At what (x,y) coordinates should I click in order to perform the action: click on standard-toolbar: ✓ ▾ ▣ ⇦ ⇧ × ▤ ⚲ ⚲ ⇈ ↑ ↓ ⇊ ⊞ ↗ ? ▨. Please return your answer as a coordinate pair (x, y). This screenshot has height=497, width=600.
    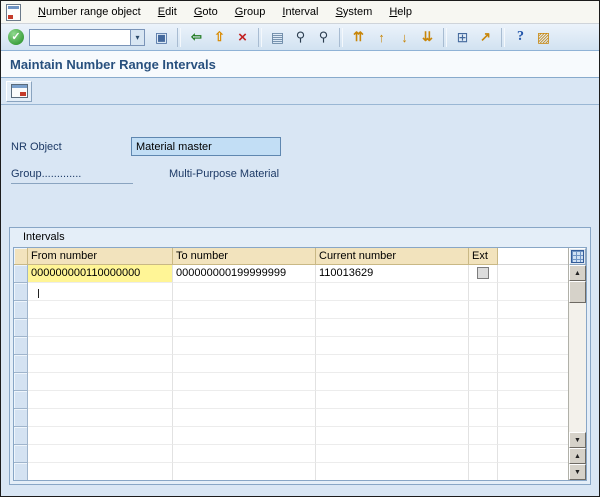
    Looking at the image, I should click on (300, 37).